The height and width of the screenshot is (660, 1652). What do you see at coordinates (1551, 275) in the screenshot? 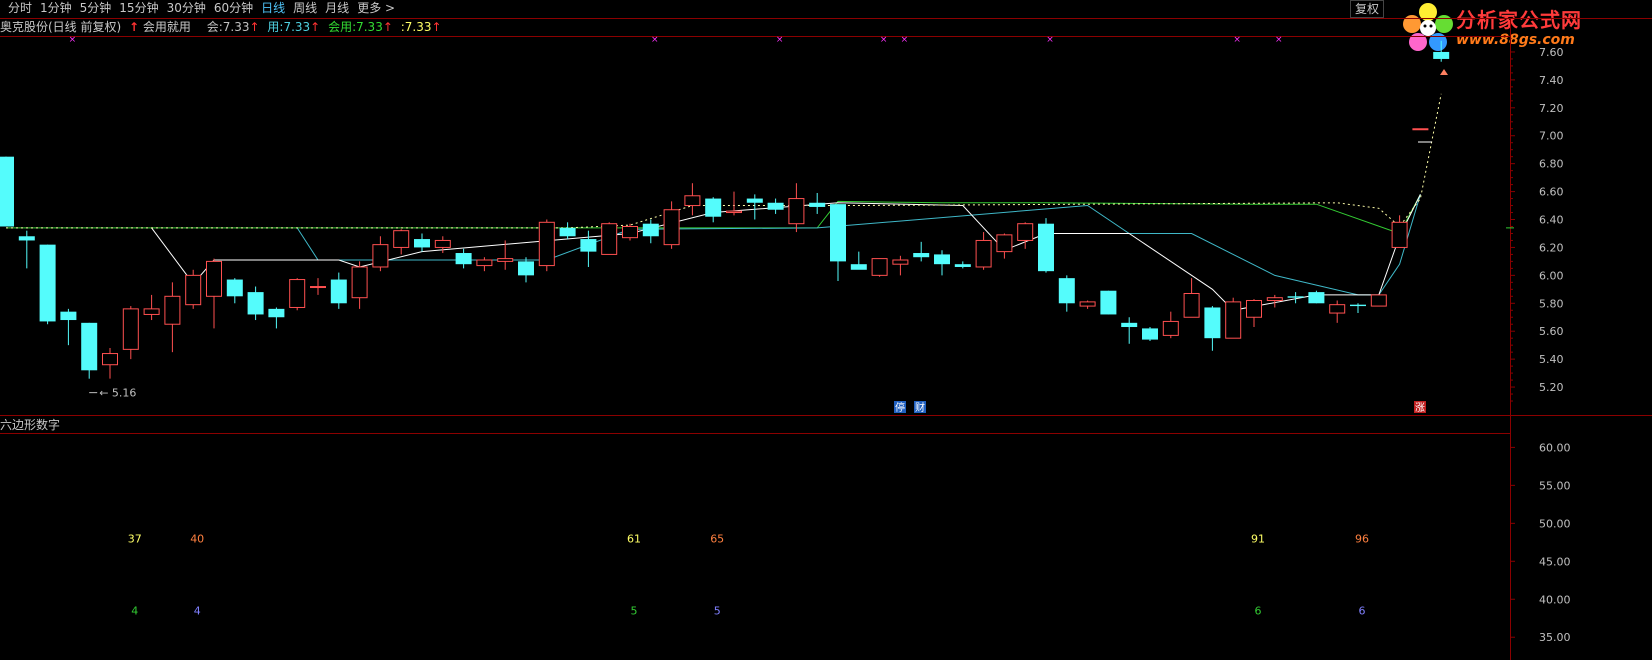
I see `y-tick-label: 6.00` at bounding box center [1551, 275].